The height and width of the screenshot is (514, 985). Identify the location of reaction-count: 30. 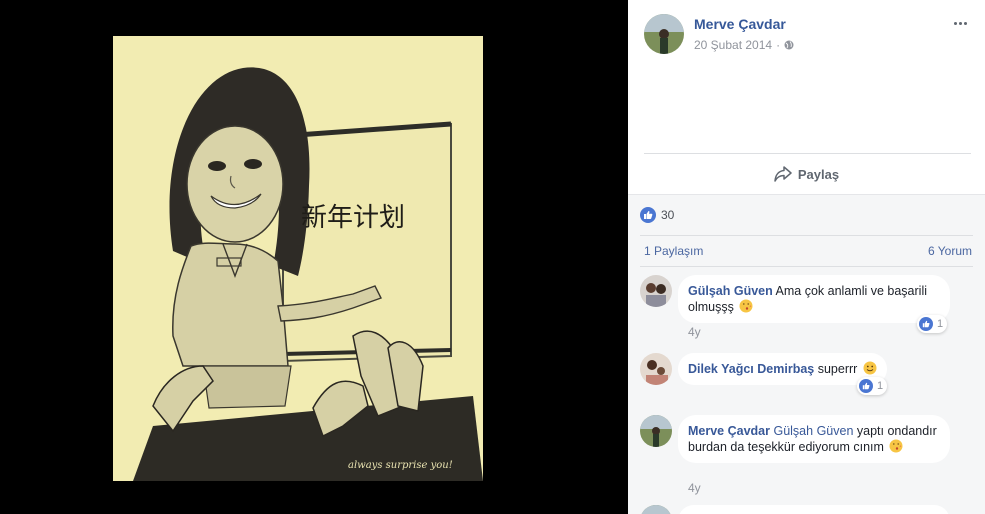
(668, 215).